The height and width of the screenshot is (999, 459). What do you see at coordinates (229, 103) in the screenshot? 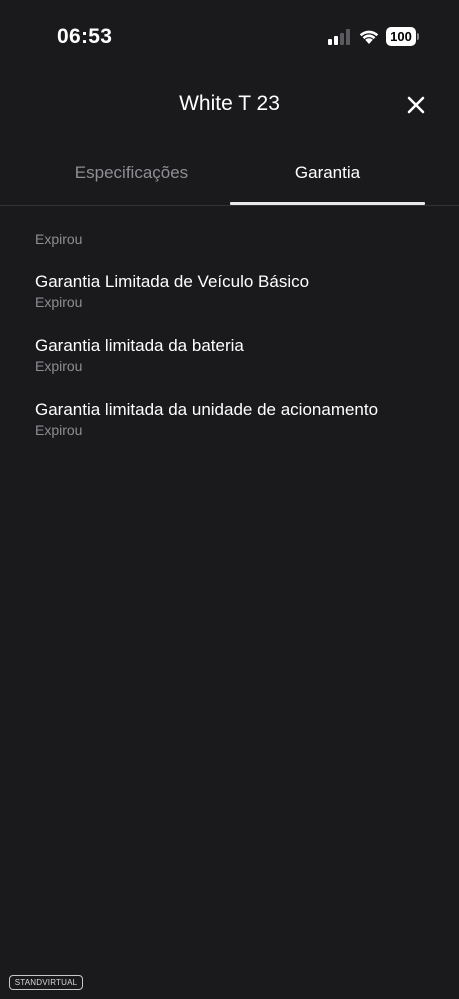
I see `page-title: White T 23` at bounding box center [229, 103].